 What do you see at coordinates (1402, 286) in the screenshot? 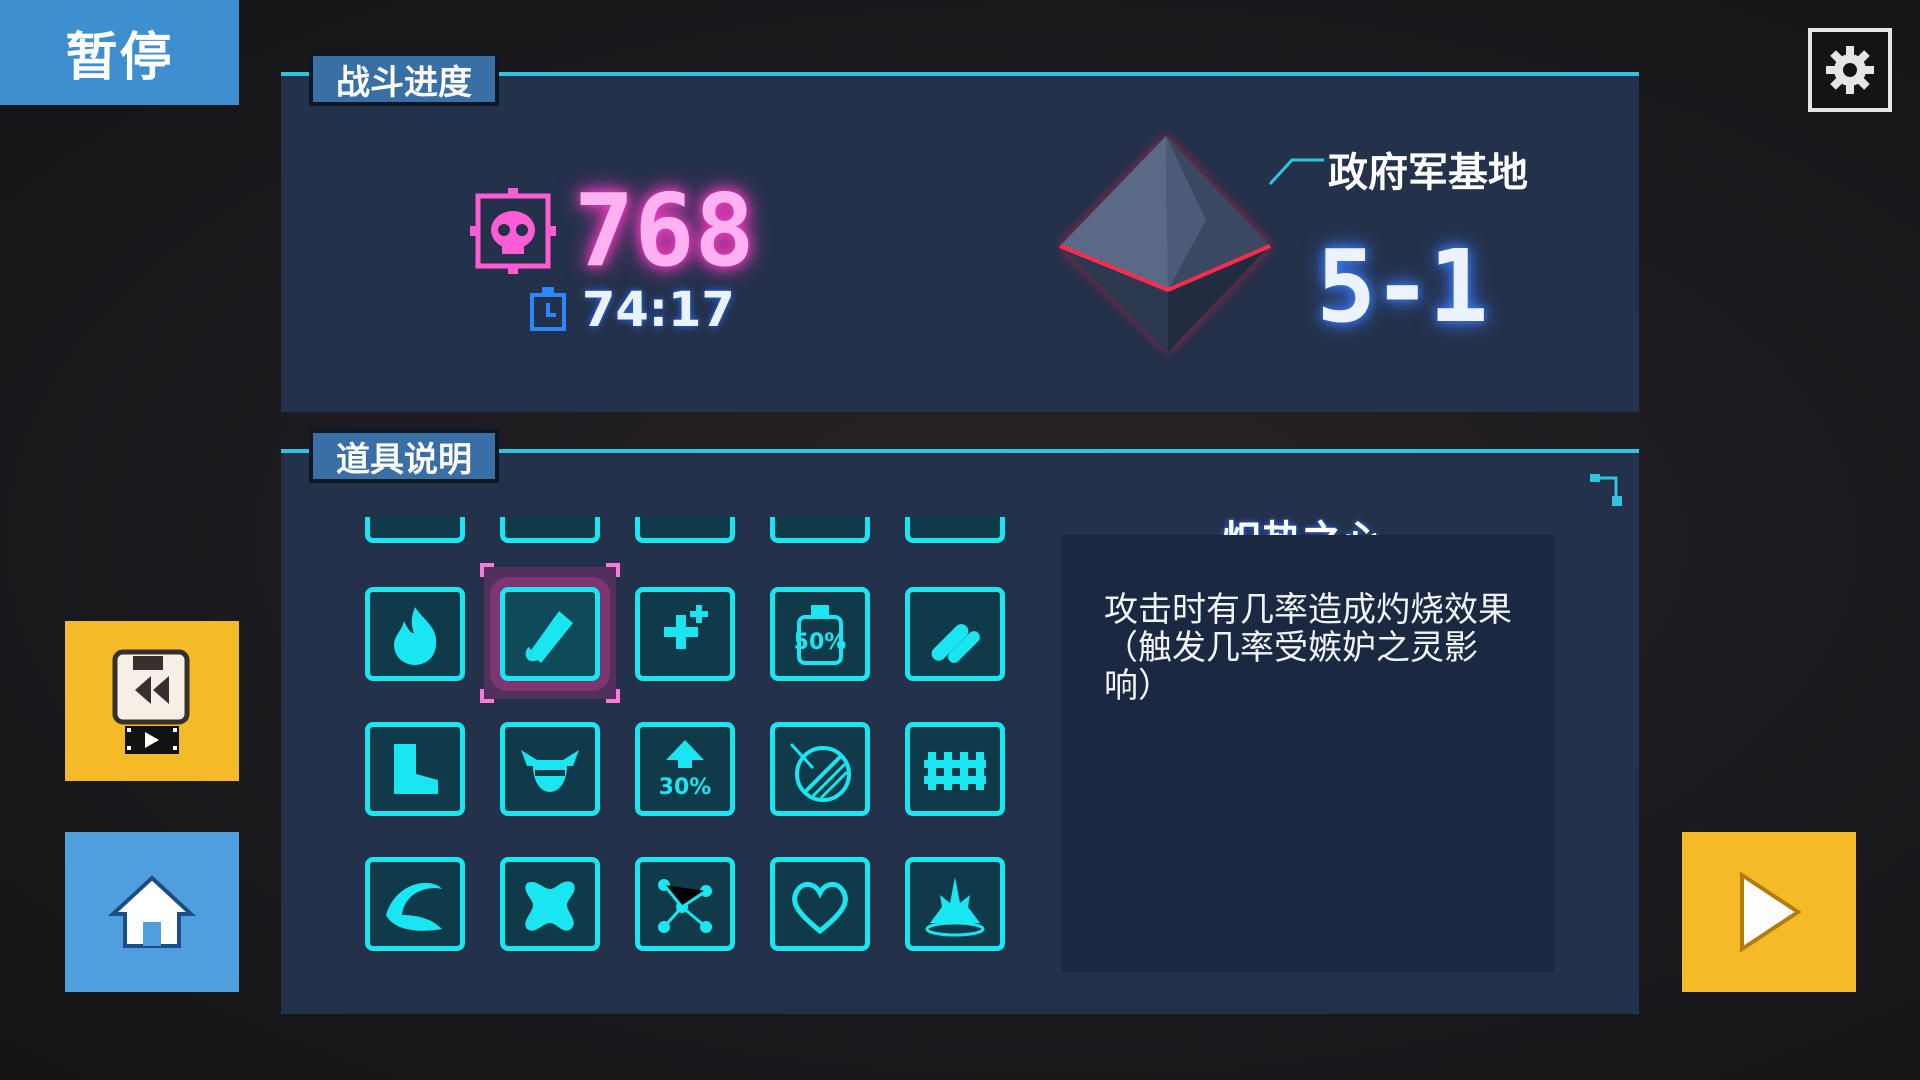
I see `stage-number: 5-1` at bounding box center [1402, 286].